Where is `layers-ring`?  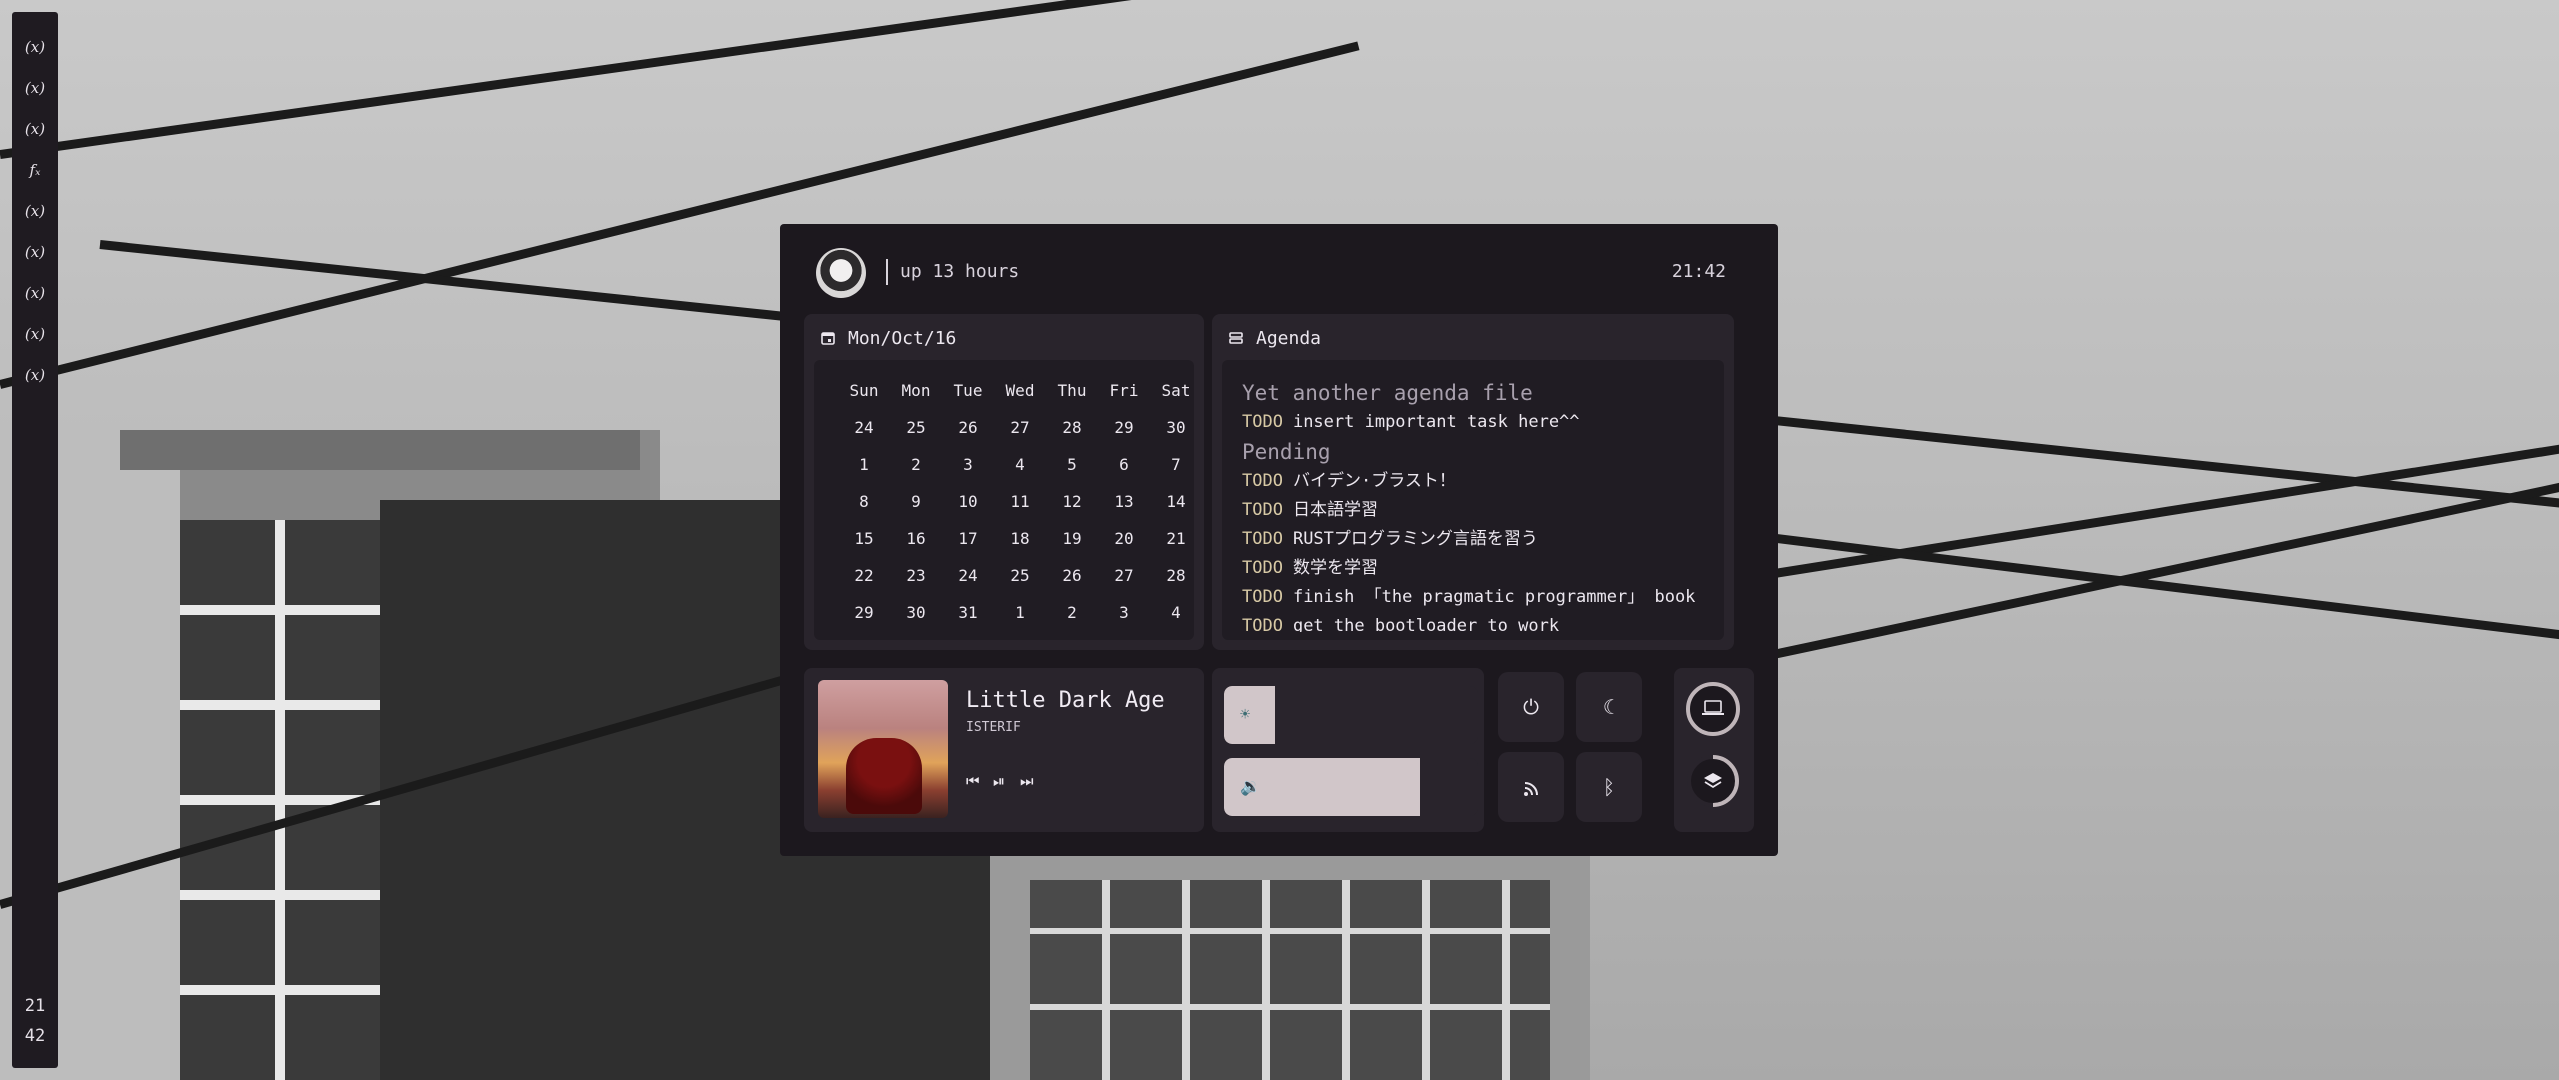 layers-ring is located at coordinates (1713, 781).